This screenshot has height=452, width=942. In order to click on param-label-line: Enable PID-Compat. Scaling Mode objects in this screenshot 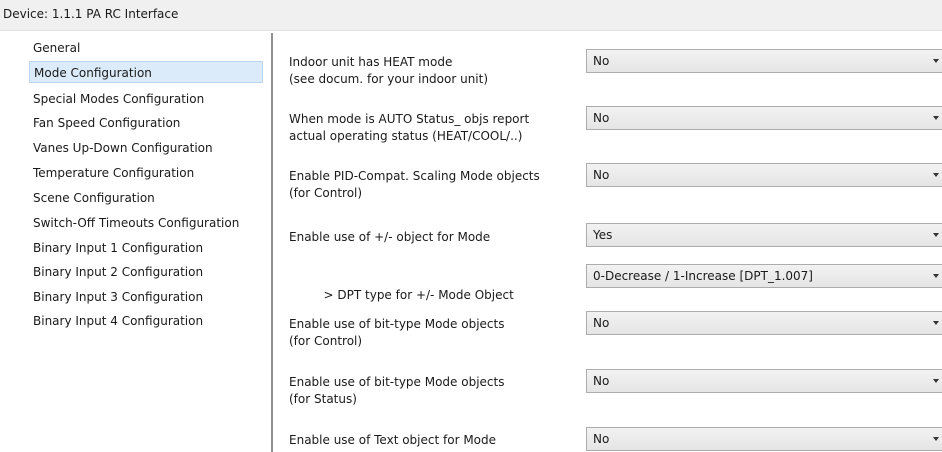, I will do `click(414, 176)`.